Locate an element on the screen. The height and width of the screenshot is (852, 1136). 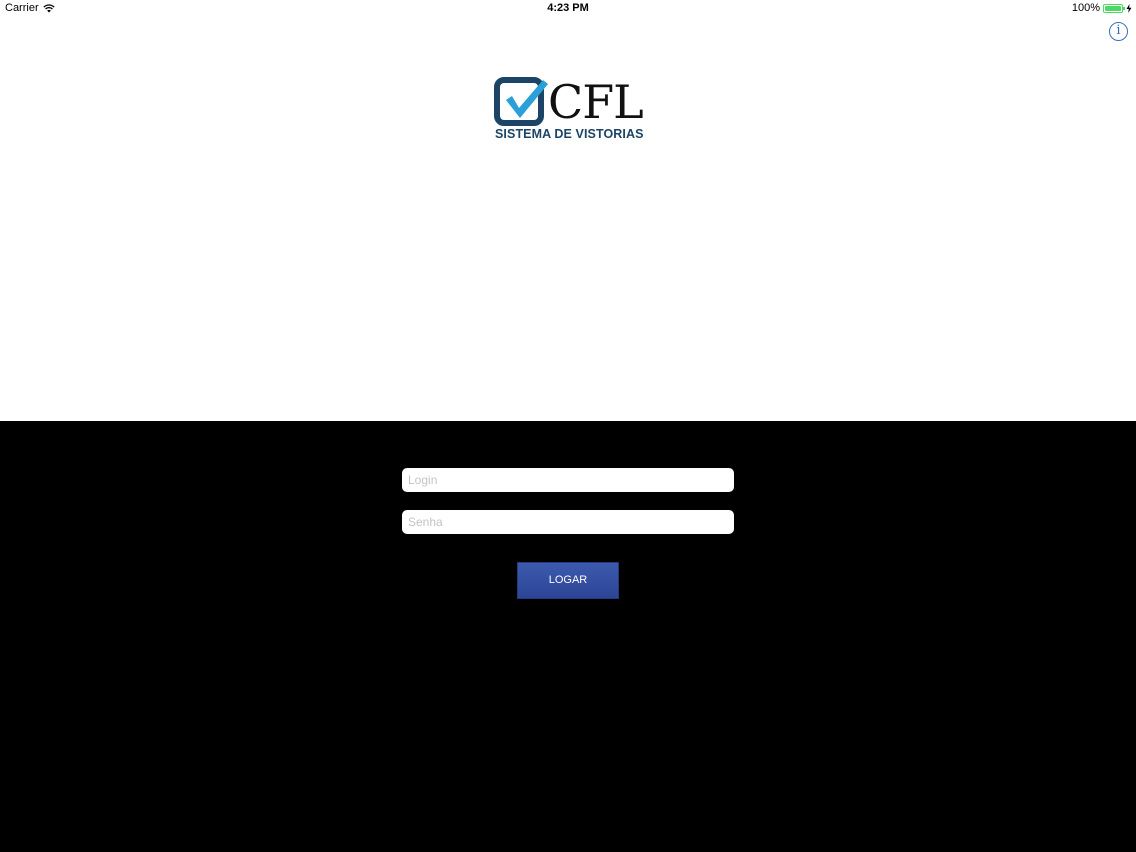
battery-icon is located at coordinates (1114, 8).